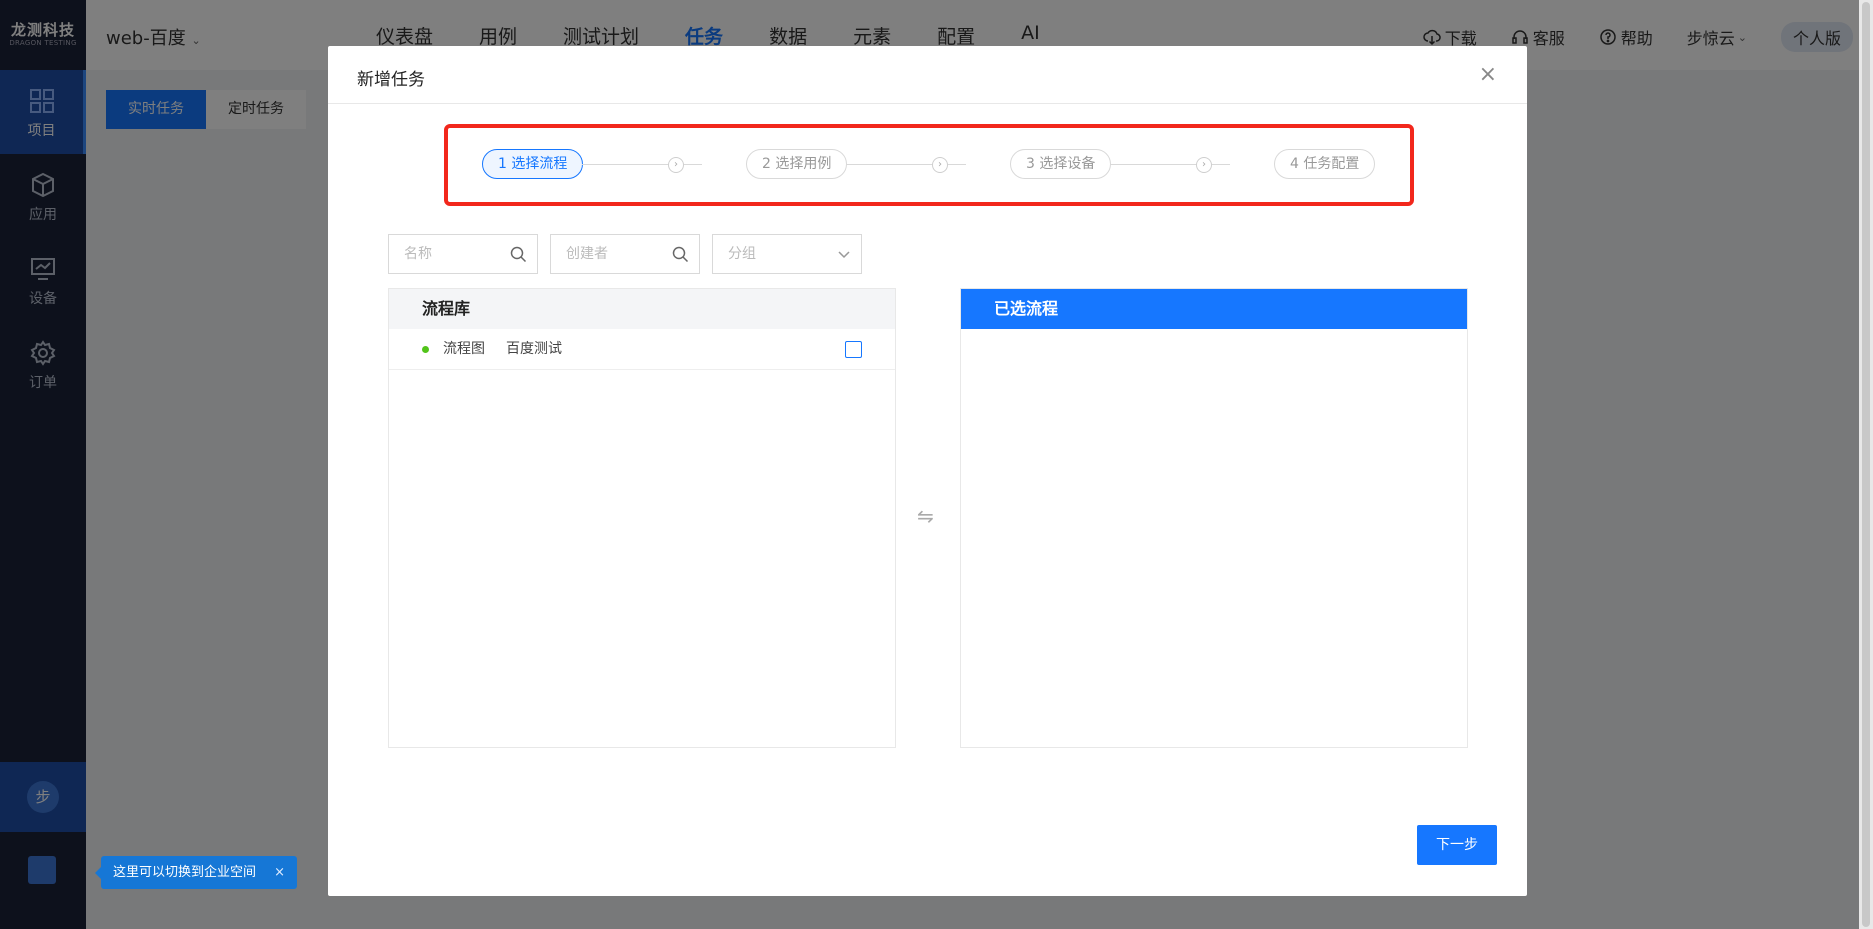 This screenshot has height=929, width=1873. I want to click on list-item: 流程图 百度测试, so click(642, 349).